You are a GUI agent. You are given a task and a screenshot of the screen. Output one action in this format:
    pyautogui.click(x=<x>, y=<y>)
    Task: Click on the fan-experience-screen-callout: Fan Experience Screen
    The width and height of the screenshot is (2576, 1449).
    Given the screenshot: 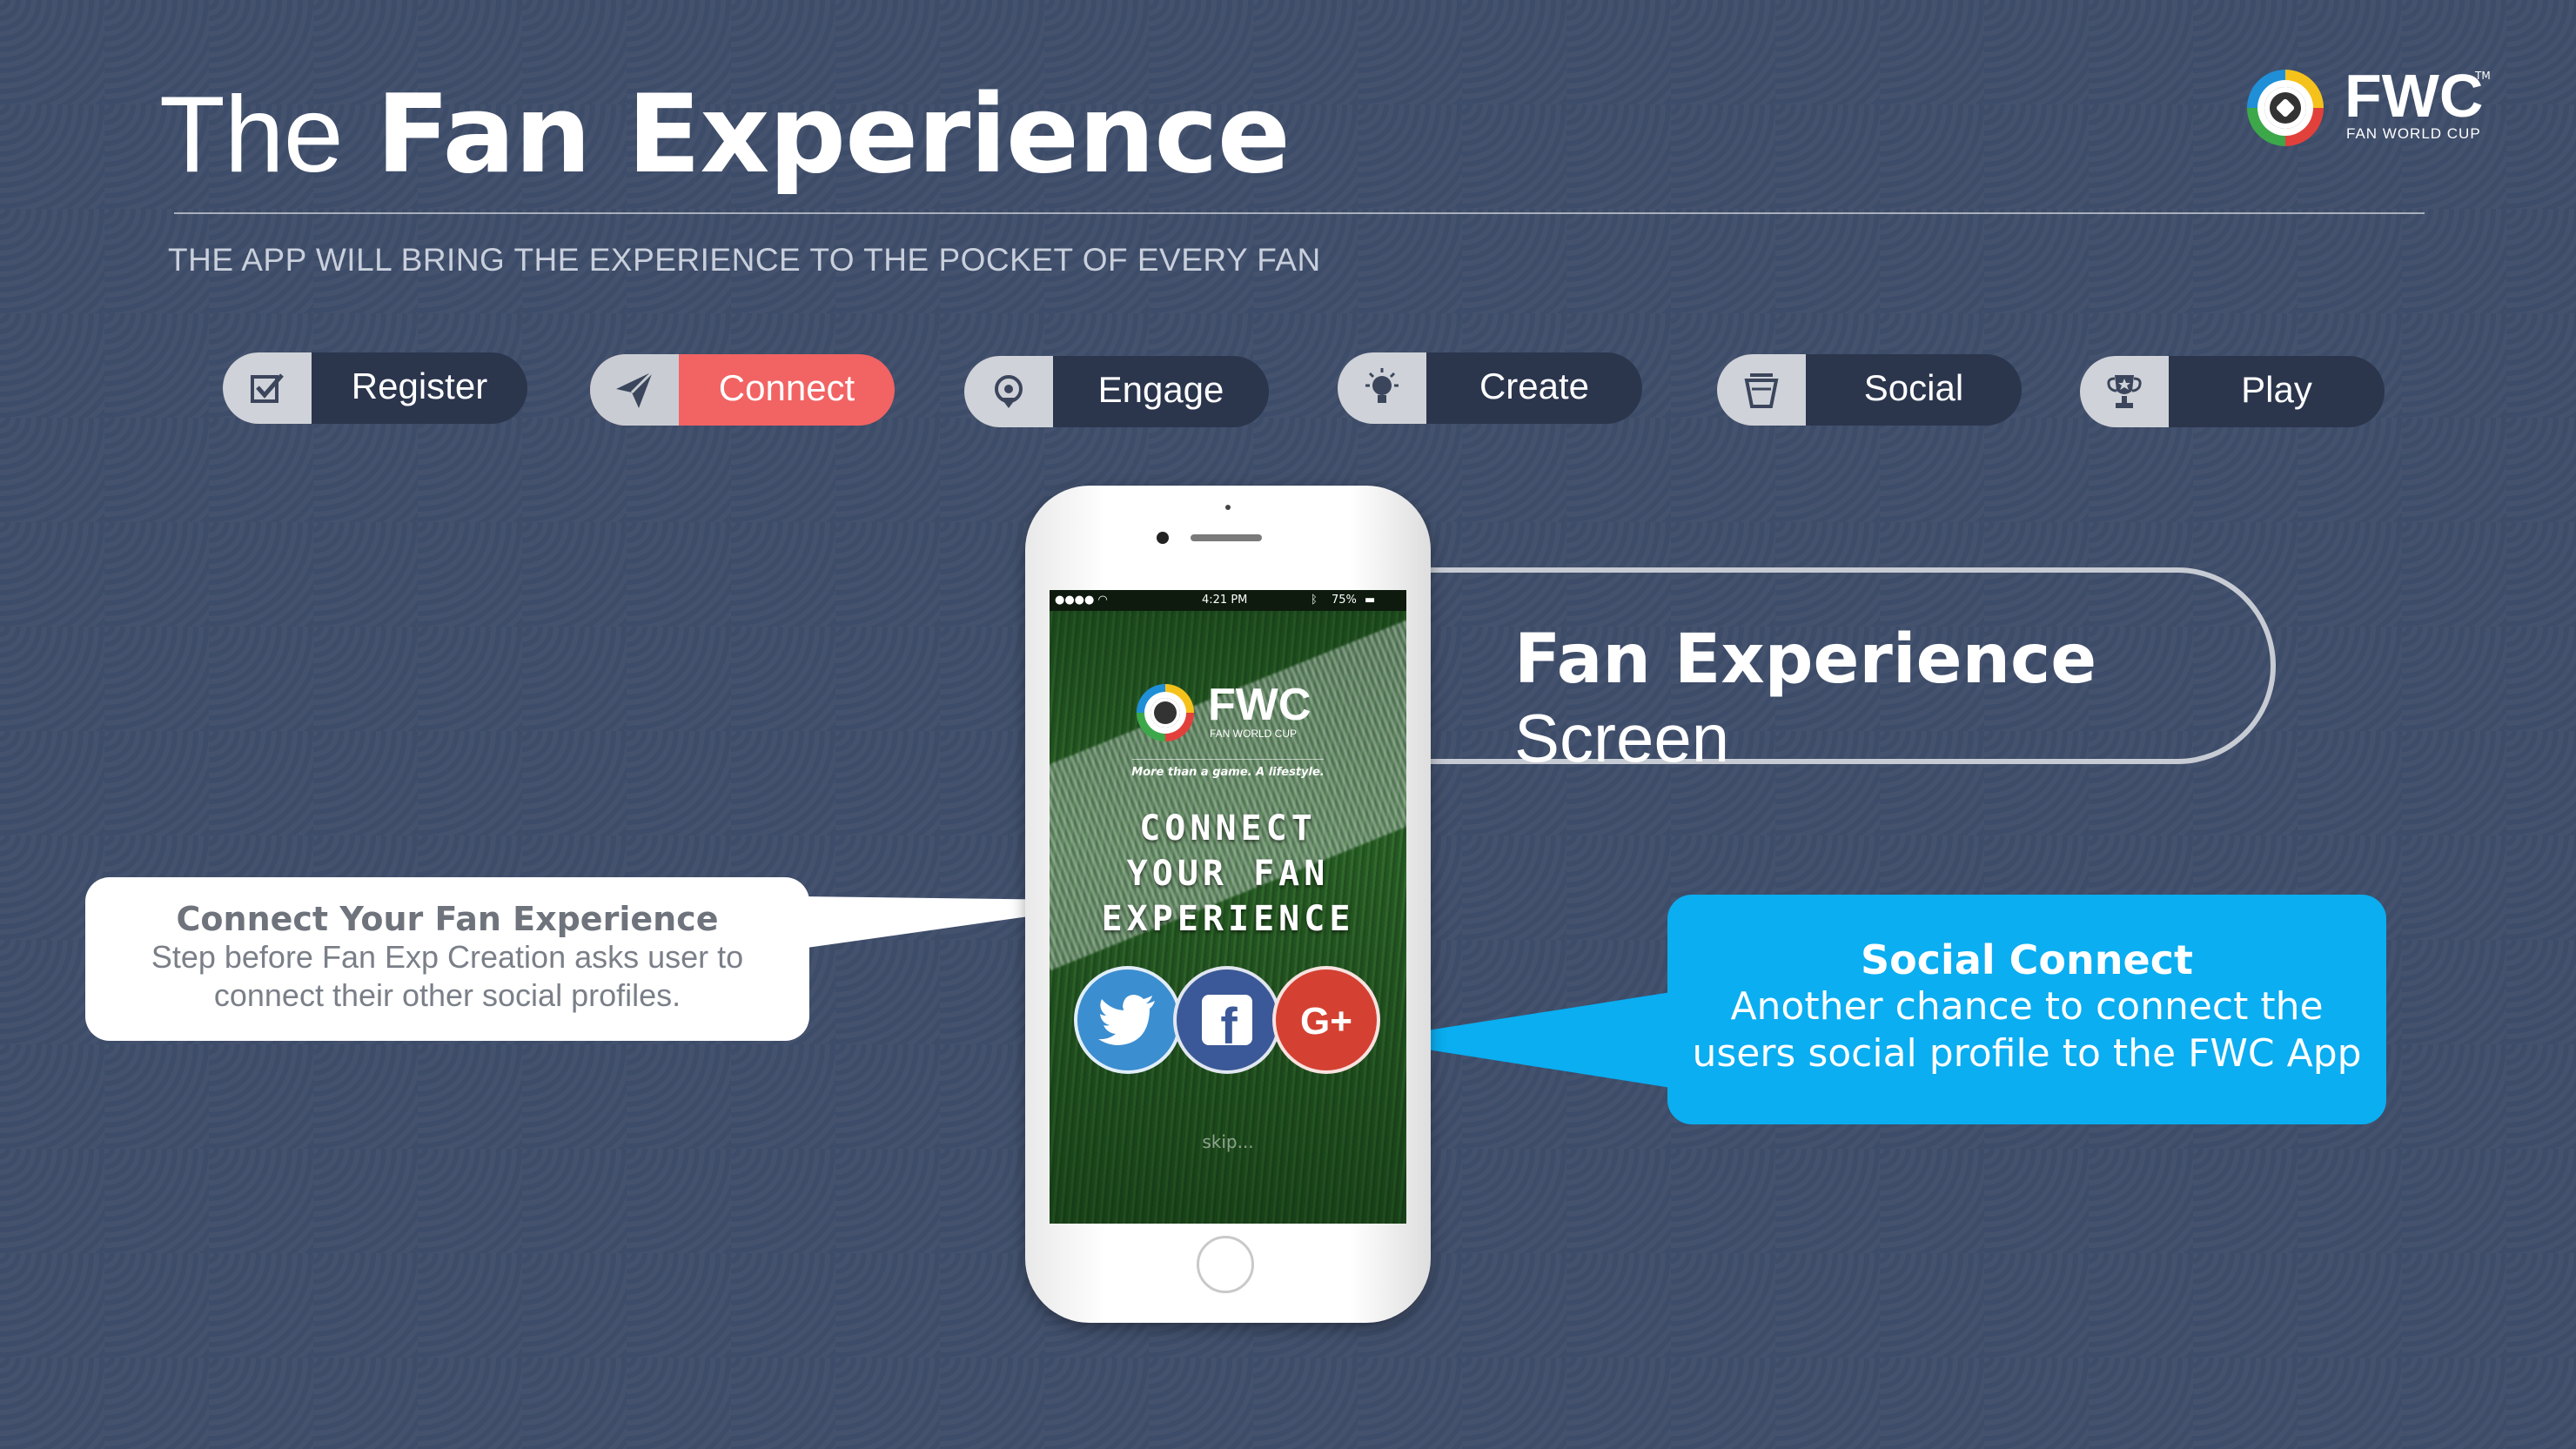 What is the action you would take?
    pyautogui.click(x=1851, y=671)
    